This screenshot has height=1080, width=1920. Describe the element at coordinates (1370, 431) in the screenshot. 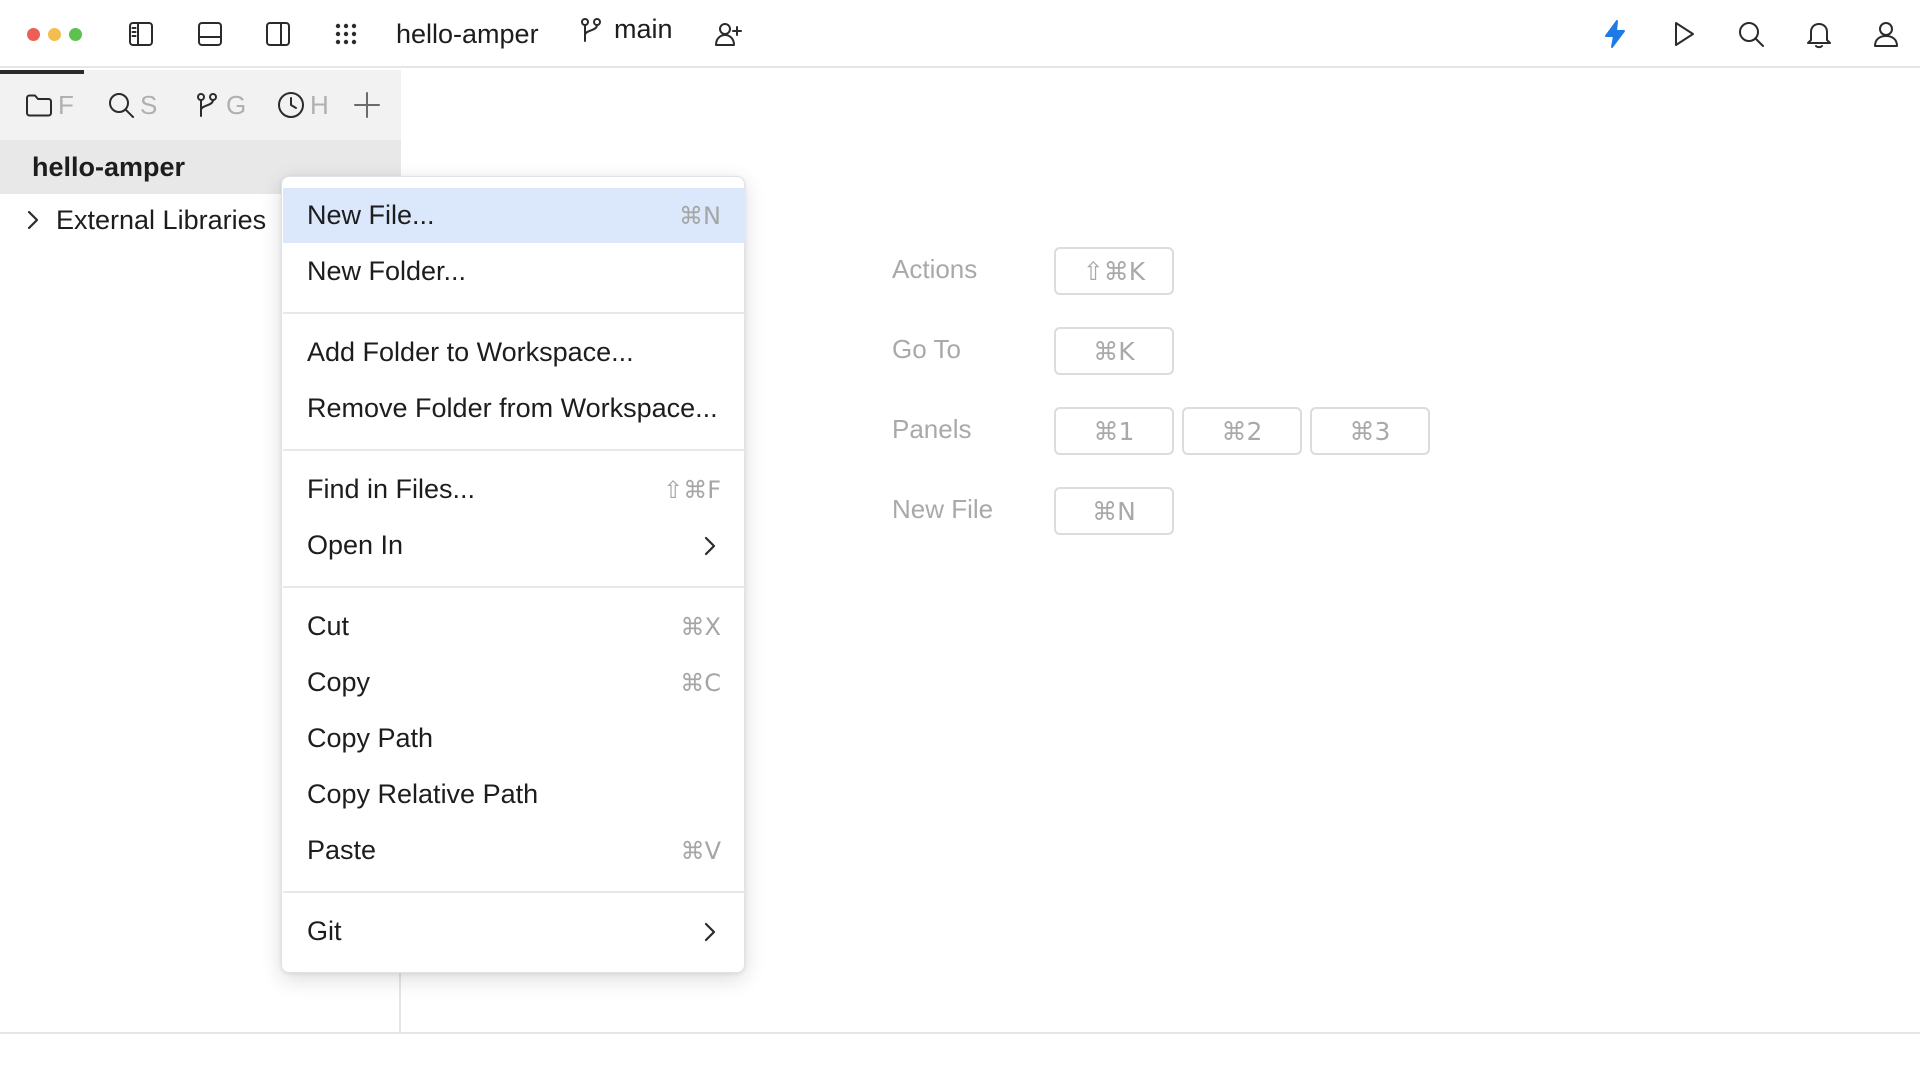

I see `kbd-panel-3: ⌘3` at that location.